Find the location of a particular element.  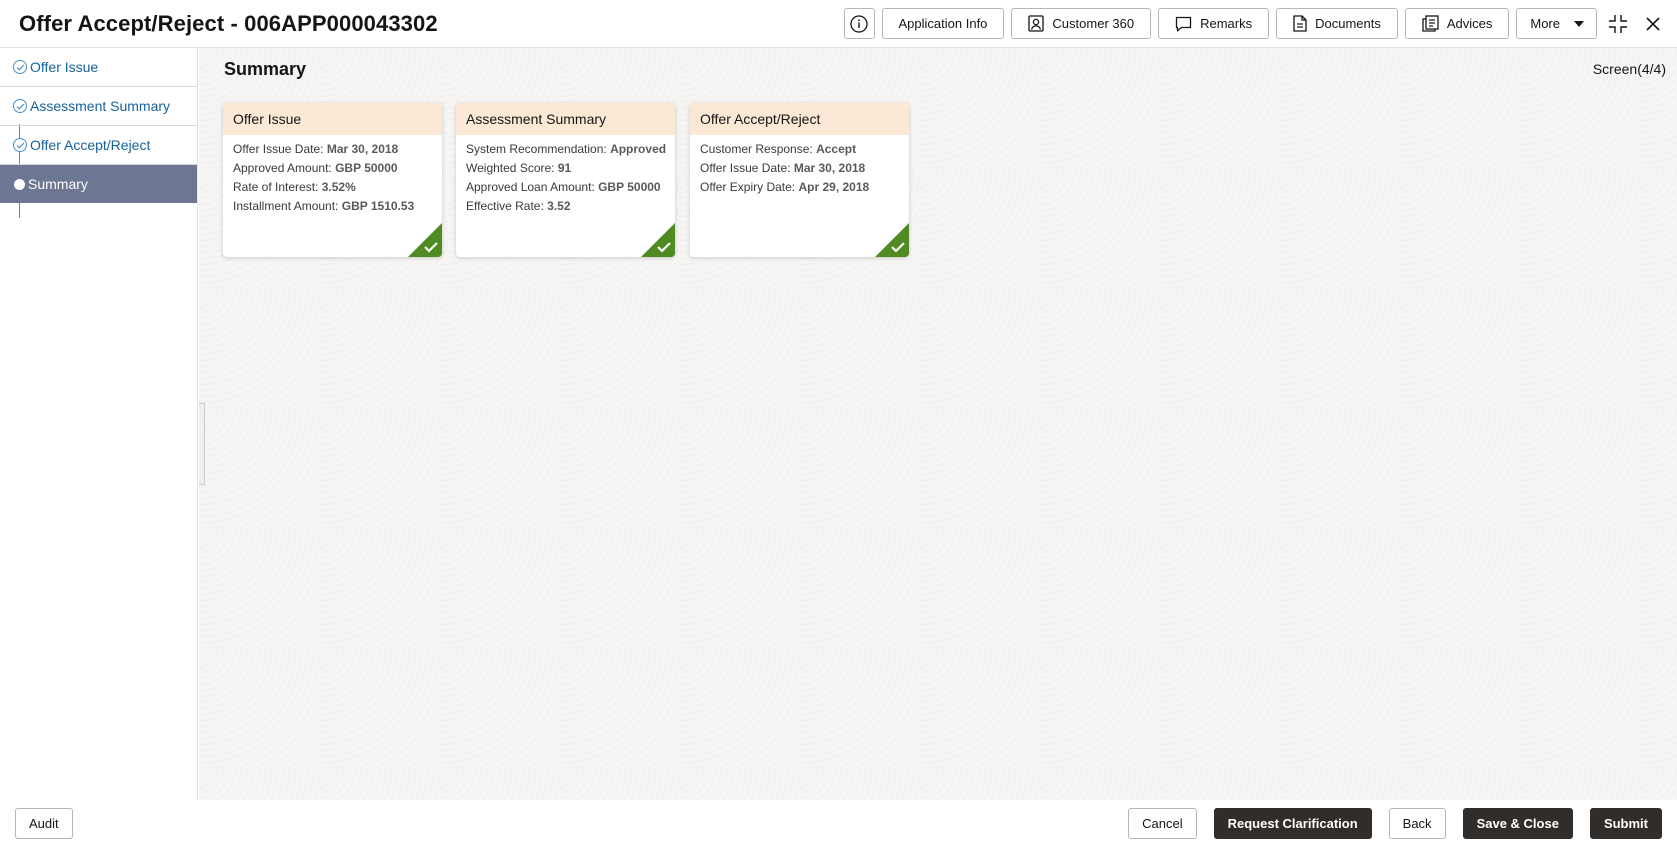

more-label: More is located at coordinates (1545, 23).